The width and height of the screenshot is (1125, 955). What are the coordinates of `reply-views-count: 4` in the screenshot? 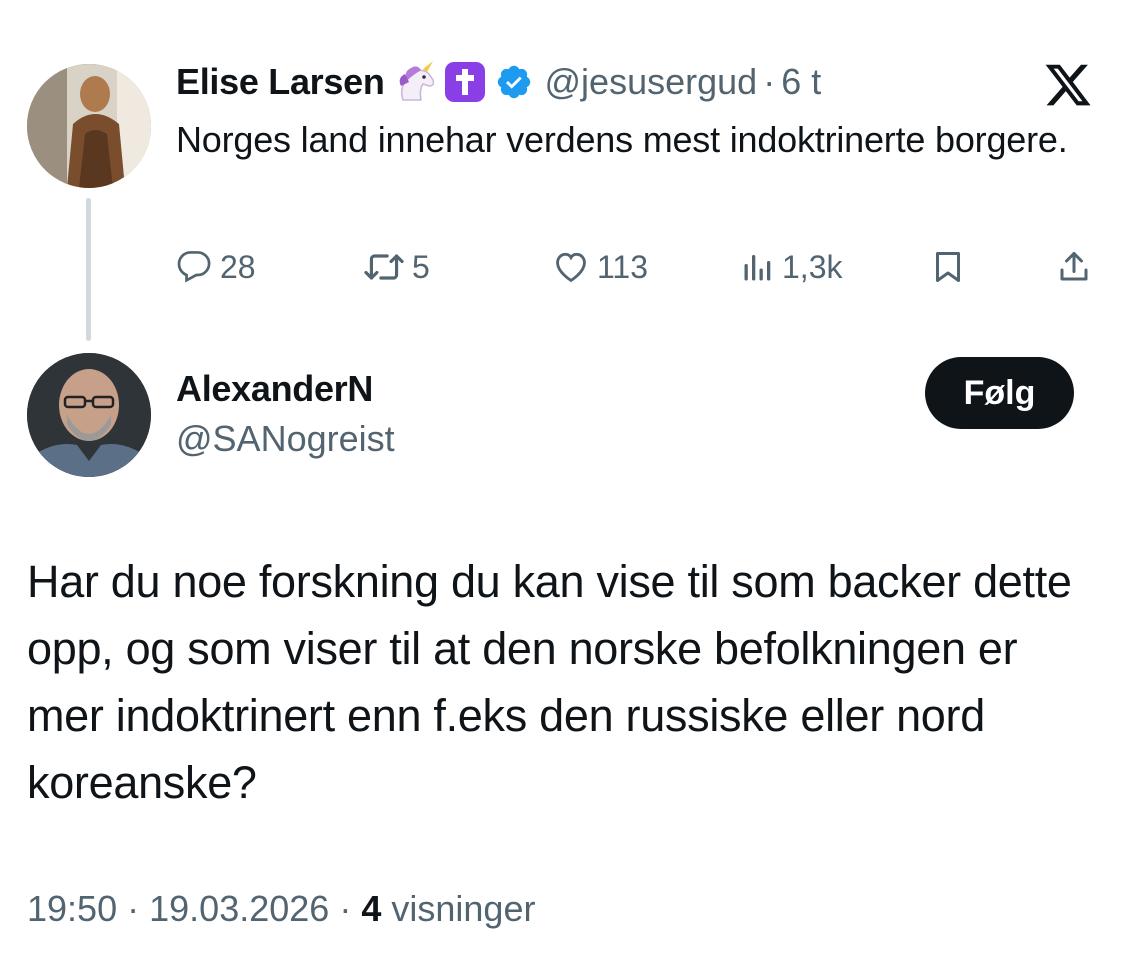 It's located at (371, 908).